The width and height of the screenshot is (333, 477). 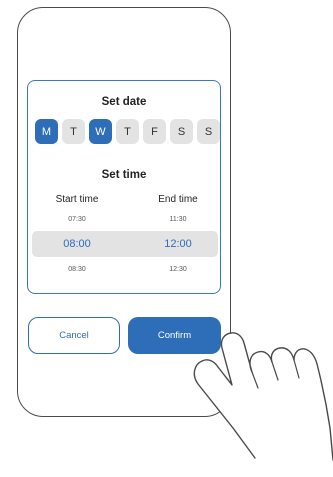 I want to click on start-time-label: Start time, so click(x=77, y=199).